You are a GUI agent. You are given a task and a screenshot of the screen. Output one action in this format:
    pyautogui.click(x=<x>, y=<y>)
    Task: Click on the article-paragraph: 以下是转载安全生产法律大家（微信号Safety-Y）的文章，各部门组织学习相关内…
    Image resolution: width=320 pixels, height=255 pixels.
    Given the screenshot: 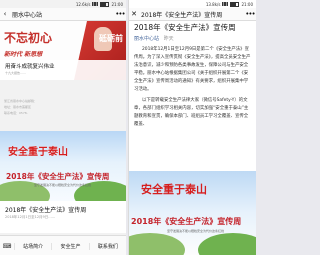 What is the action you would take?
    pyautogui.click(x=191, y=112)
    